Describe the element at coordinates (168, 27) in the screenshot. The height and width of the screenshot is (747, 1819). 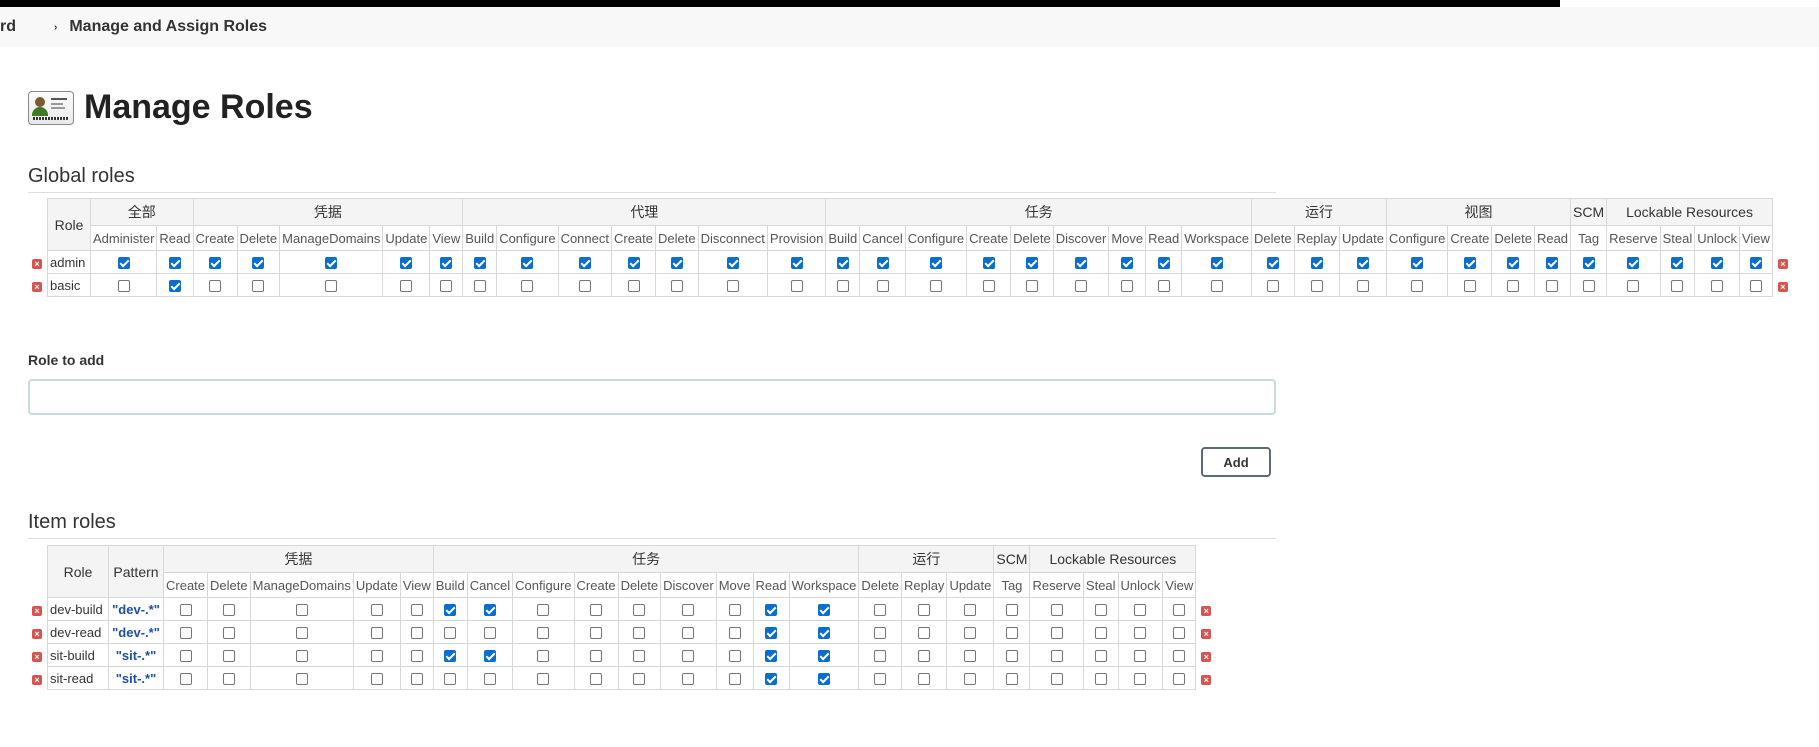
I see `breadcrumb-item-current: Manage and Assign Roles` at that location.